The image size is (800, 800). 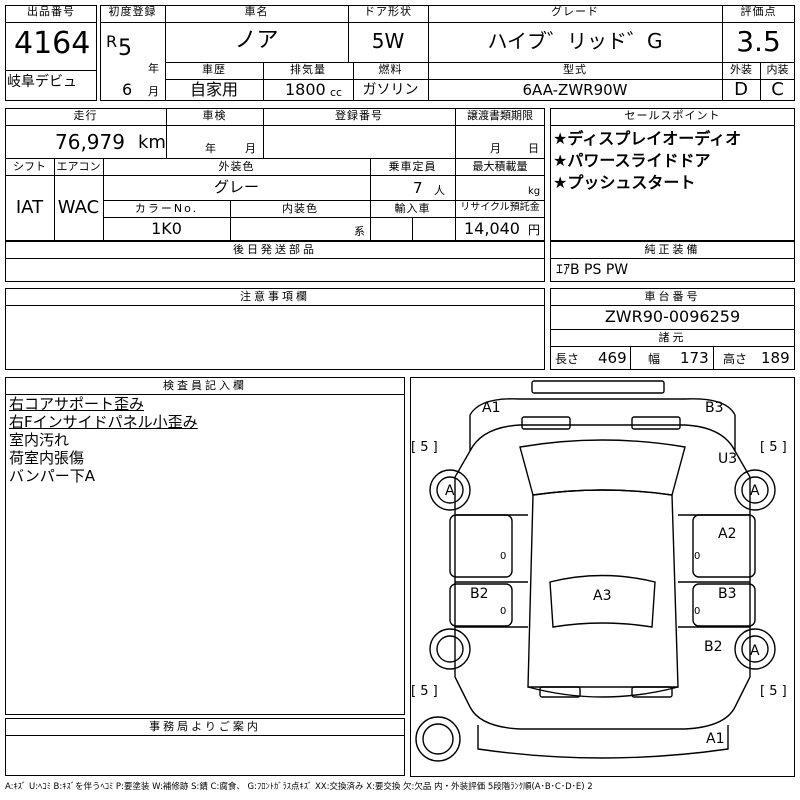 I want to click on later-parts-header: 後日発送部品, so click(x=275, y=249).